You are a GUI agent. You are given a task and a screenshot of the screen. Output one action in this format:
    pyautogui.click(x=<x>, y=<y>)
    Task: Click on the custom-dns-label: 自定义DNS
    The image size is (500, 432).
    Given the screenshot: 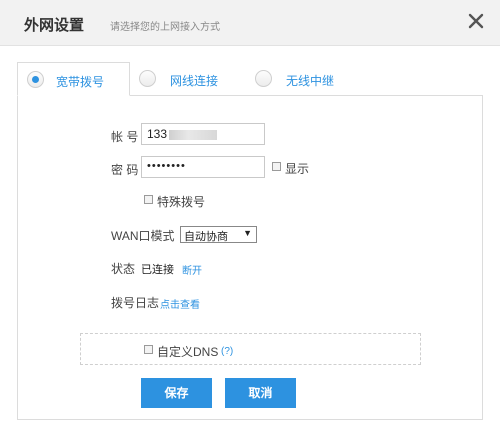 What is the action you would take?
    pyautogui.click(x=188, y=352)
    